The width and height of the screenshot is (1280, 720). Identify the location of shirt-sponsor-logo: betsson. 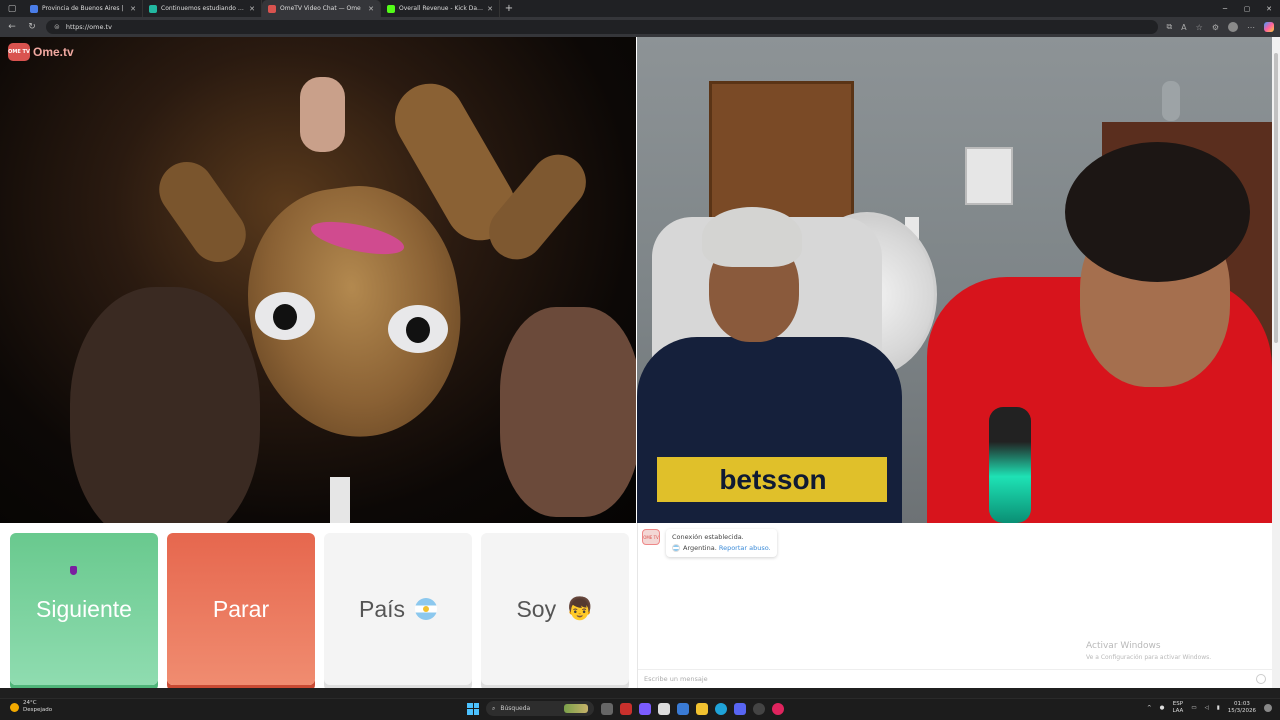
(773, 479).